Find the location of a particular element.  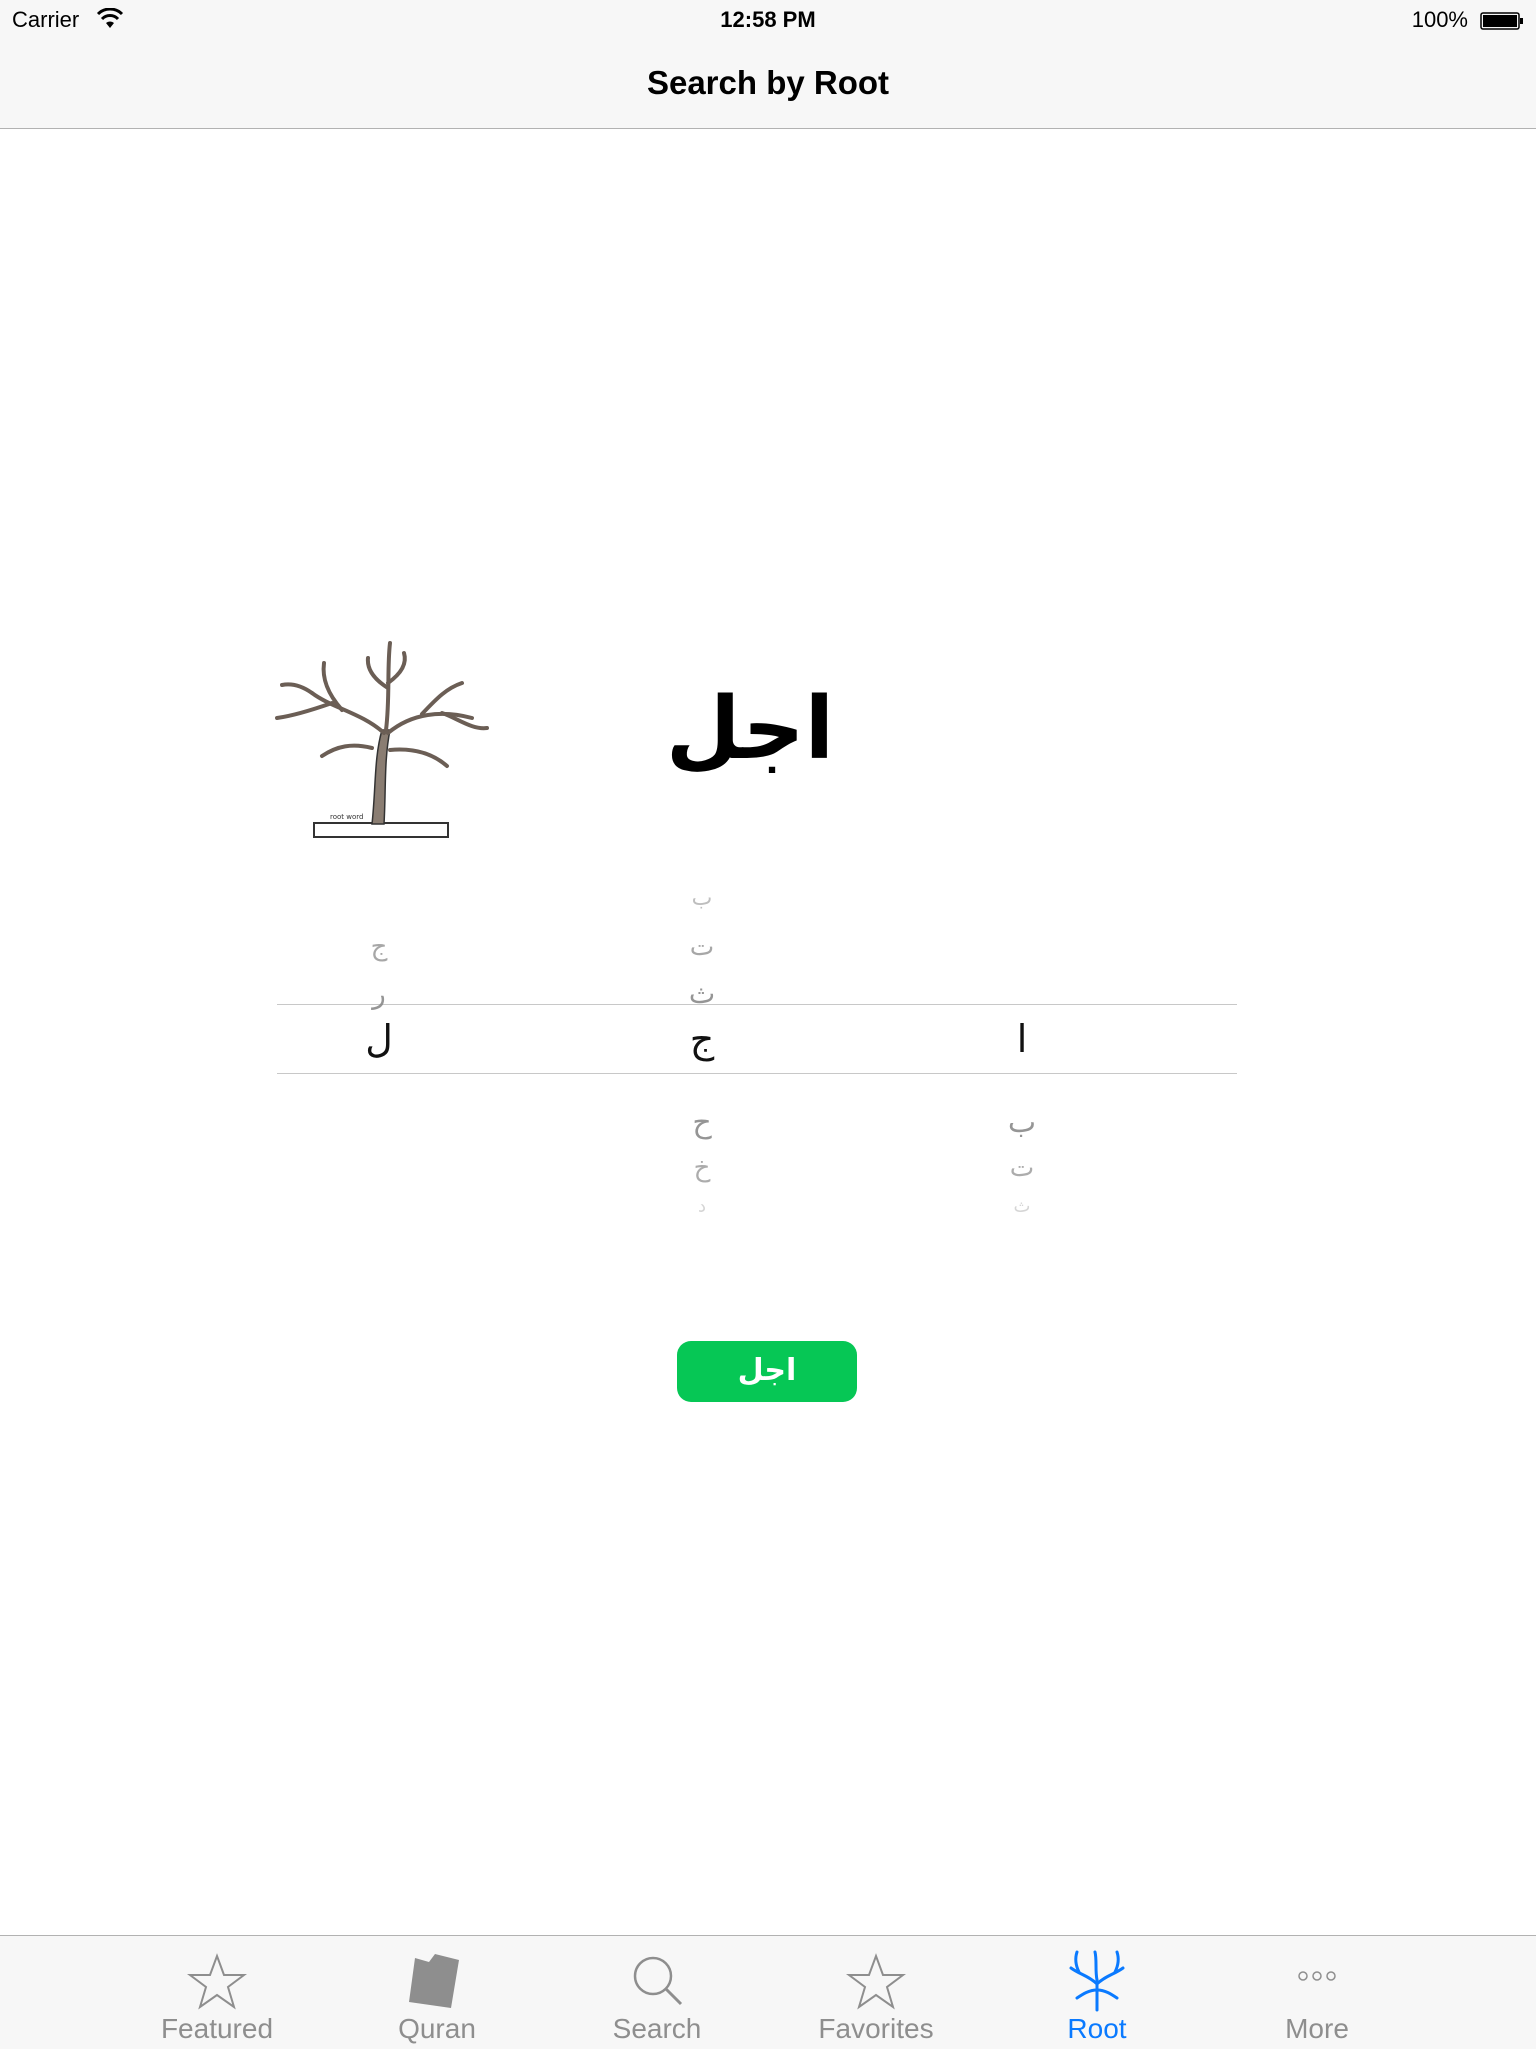

tab-label: More is located at coordinates (1317, 2028).